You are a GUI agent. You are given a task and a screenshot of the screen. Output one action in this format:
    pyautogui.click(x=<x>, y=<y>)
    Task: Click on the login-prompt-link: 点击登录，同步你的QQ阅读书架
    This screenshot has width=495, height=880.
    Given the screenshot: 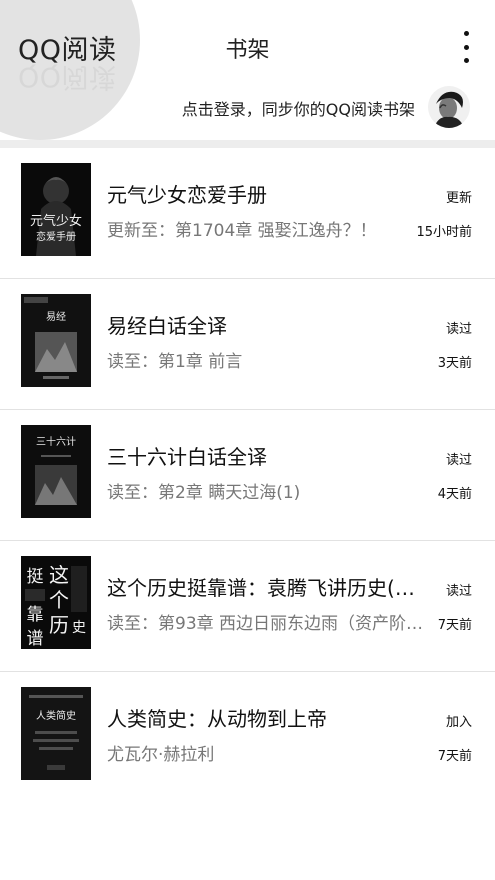 What is the action you would take?
    pyautogui.click(x=298, y=108)
    